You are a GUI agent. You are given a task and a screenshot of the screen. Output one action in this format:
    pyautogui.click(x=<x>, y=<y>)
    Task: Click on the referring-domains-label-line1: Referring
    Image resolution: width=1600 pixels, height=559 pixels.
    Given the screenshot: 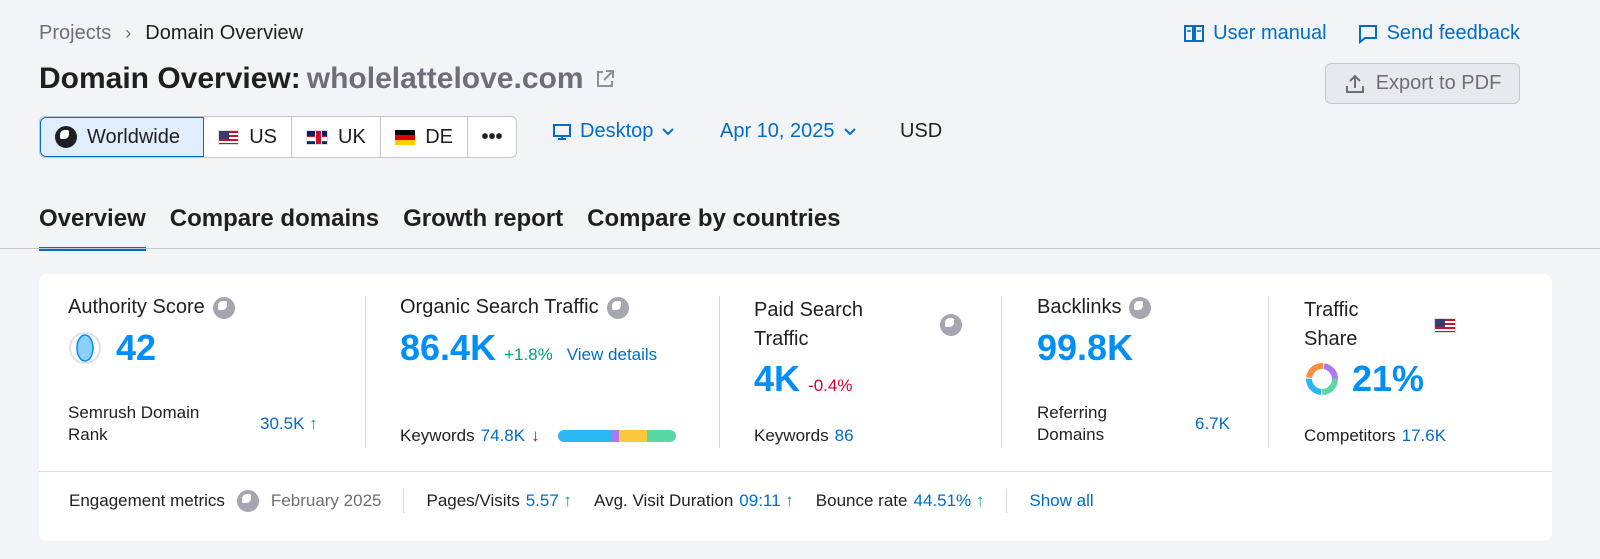 What is the action you would take?
    pyautogui.click(x=1072, y=412)
    